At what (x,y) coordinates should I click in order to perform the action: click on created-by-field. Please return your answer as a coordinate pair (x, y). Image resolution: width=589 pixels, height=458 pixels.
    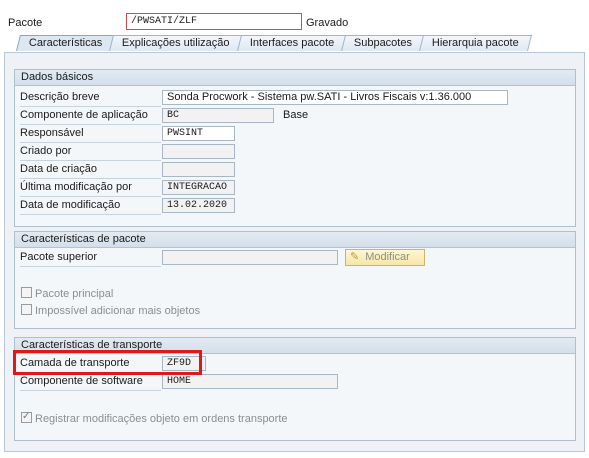
    Looking at the image, I should click on (198, 151).